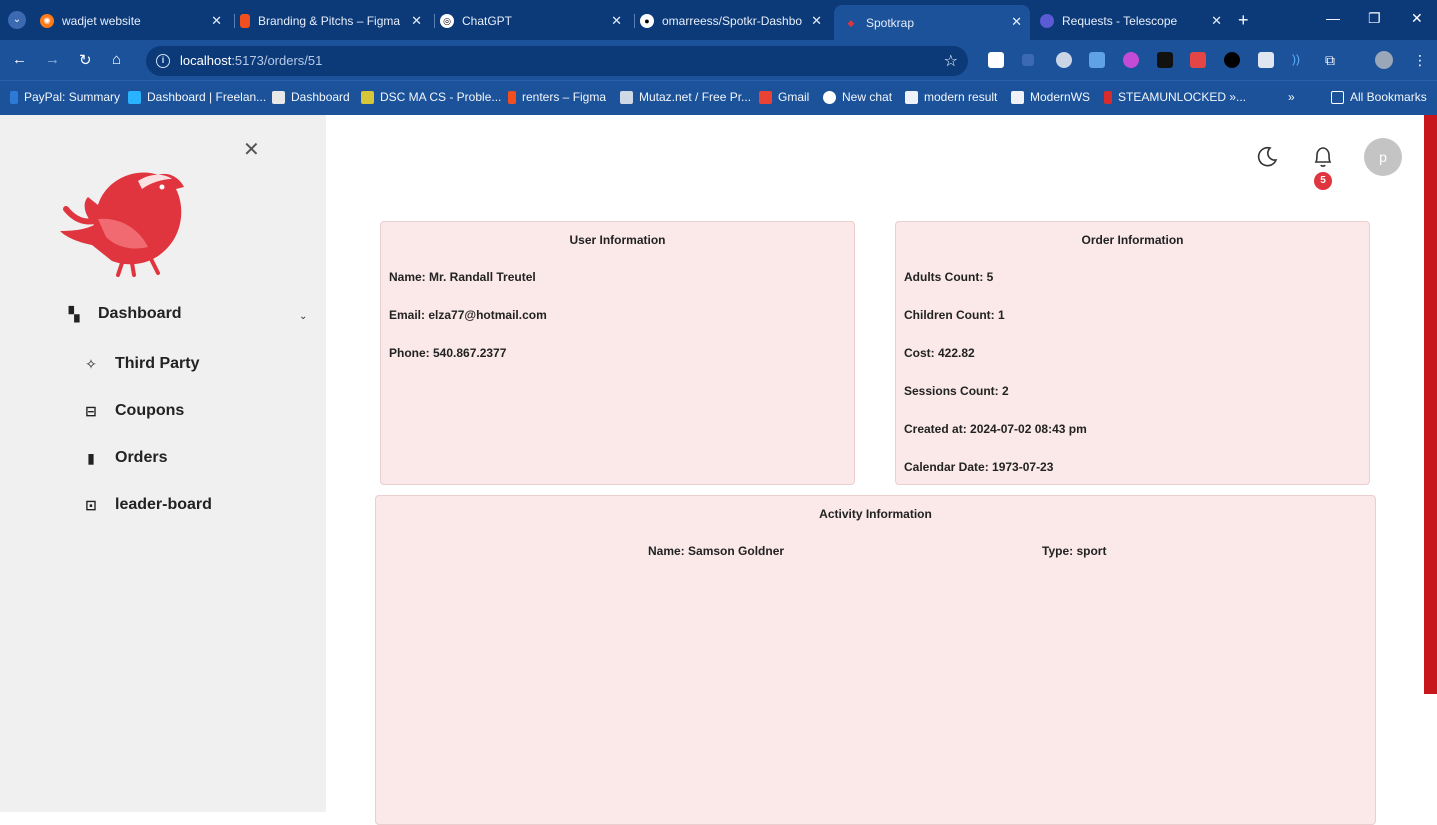  I want to click on bookmark-dashboard: Dashboard, so click(311, 97).